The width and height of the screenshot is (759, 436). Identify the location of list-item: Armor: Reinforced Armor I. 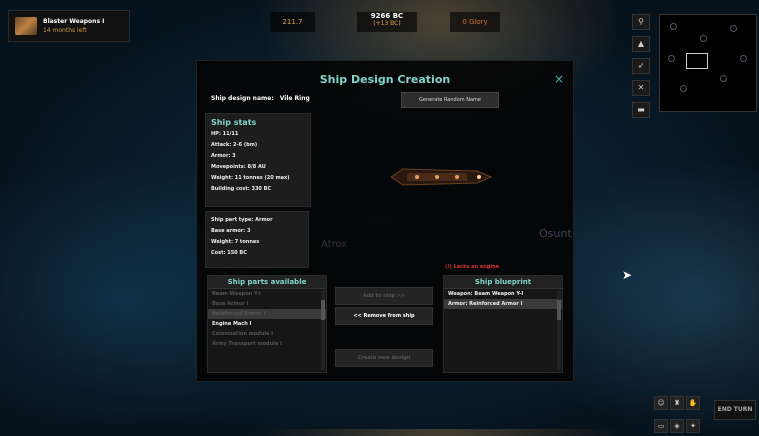
(503, 304).